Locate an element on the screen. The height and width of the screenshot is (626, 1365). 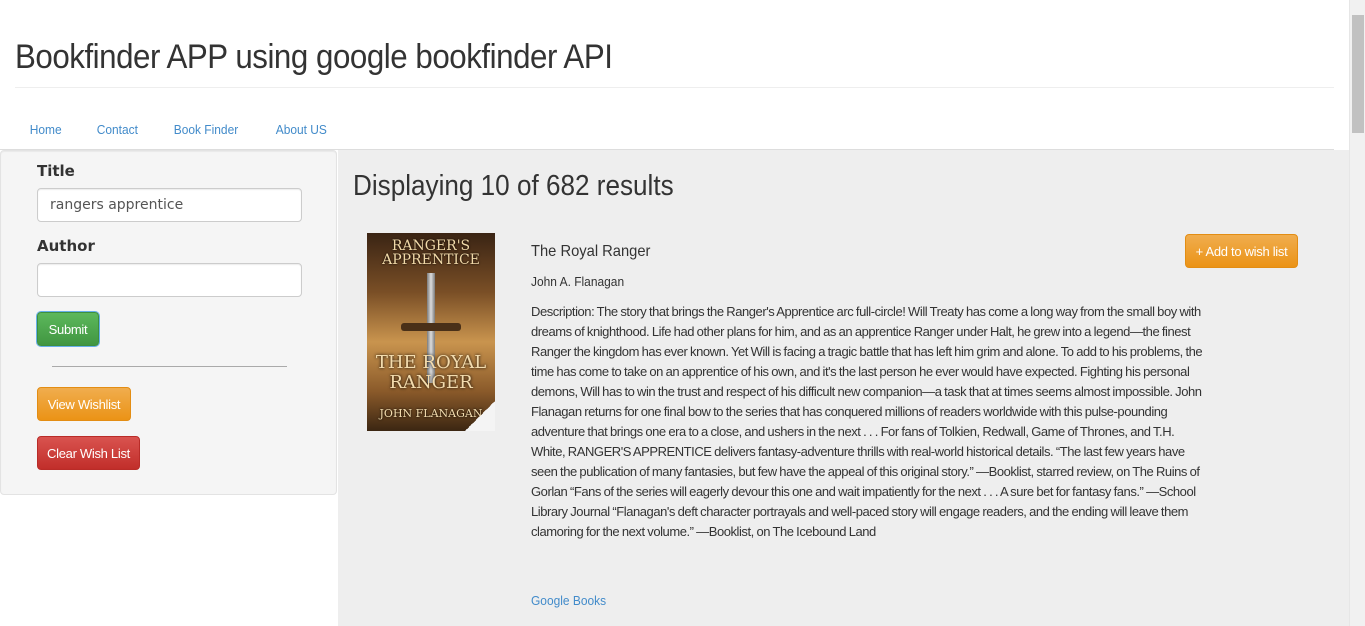
author-input is located at coordinates (169, 280).